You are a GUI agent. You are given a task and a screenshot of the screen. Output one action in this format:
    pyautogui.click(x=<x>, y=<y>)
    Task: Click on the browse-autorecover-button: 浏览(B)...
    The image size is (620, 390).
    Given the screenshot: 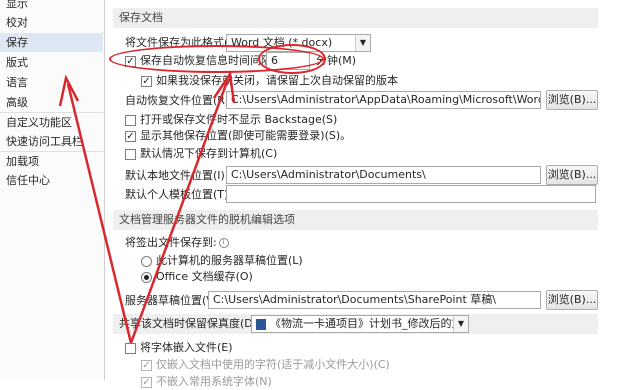 What is the action you would take?
    pyautogui.click(x=572, y=100)
    